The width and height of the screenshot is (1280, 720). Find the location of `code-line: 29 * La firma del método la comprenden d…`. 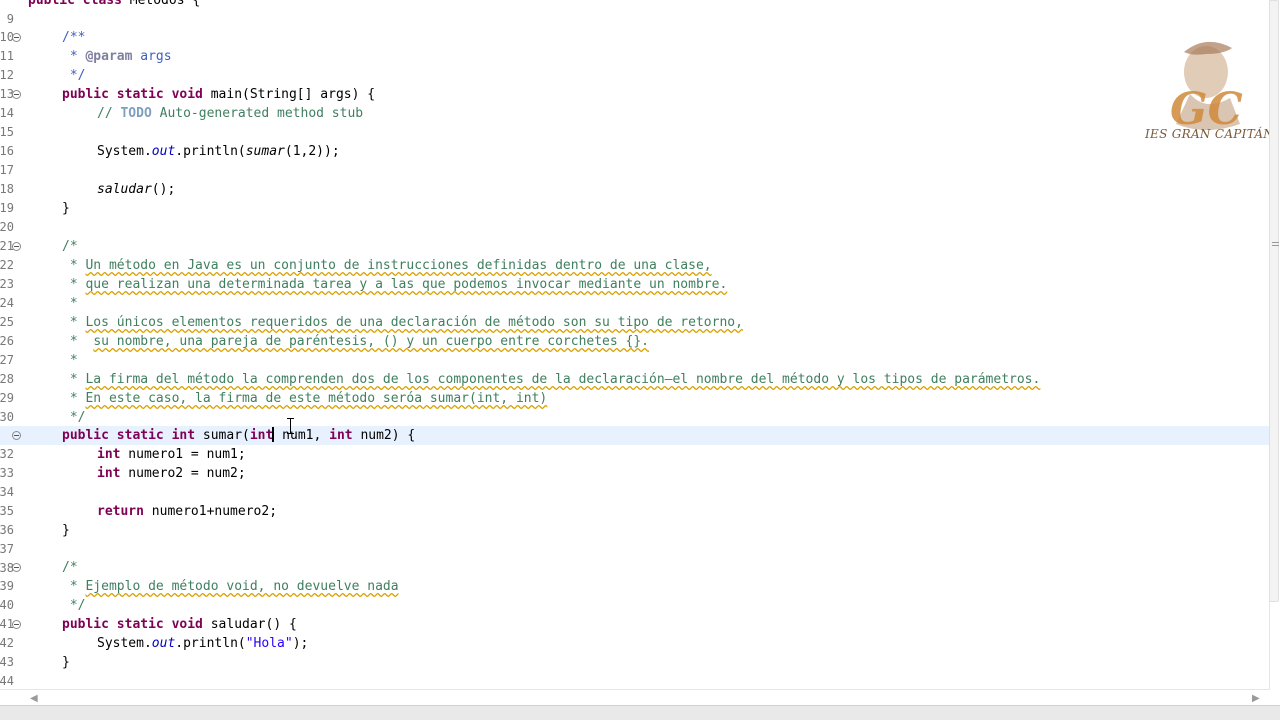

code-line: 29 * La firma del método la comprenden d… is located at coordinates (635, 387).